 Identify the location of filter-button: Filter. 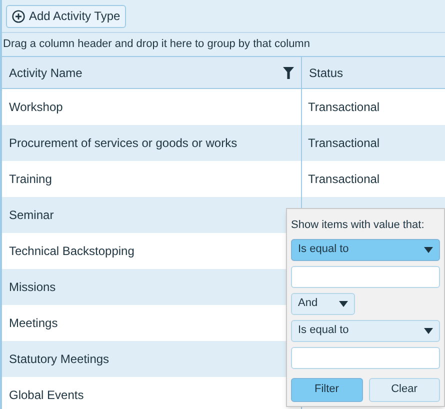
(326, 390).